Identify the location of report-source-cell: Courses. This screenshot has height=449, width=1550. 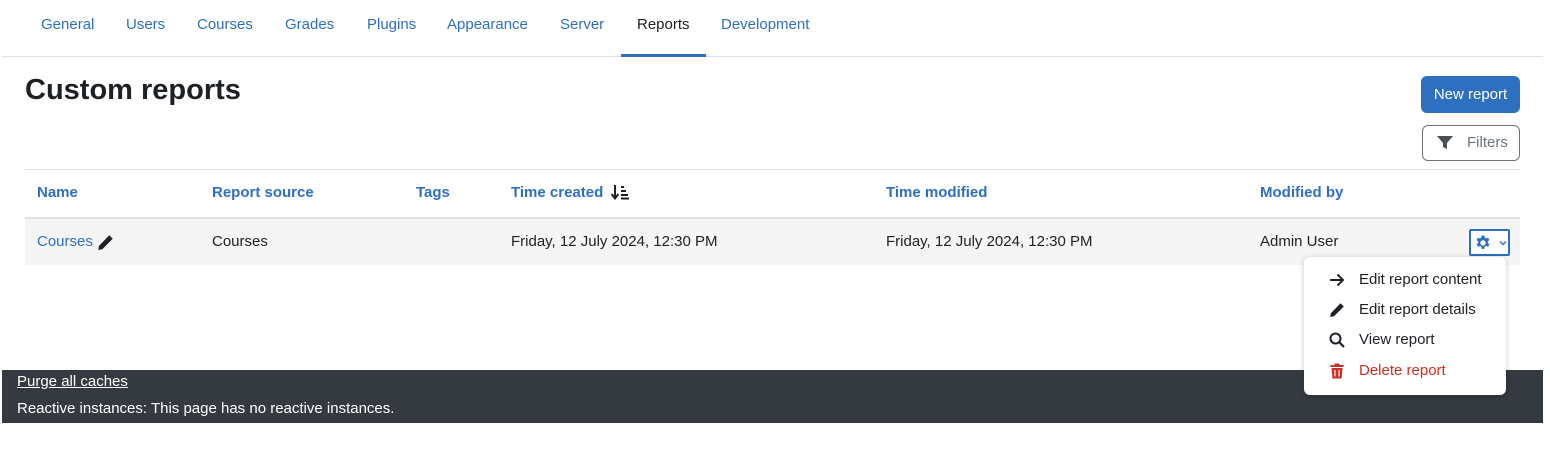
(240, 241).